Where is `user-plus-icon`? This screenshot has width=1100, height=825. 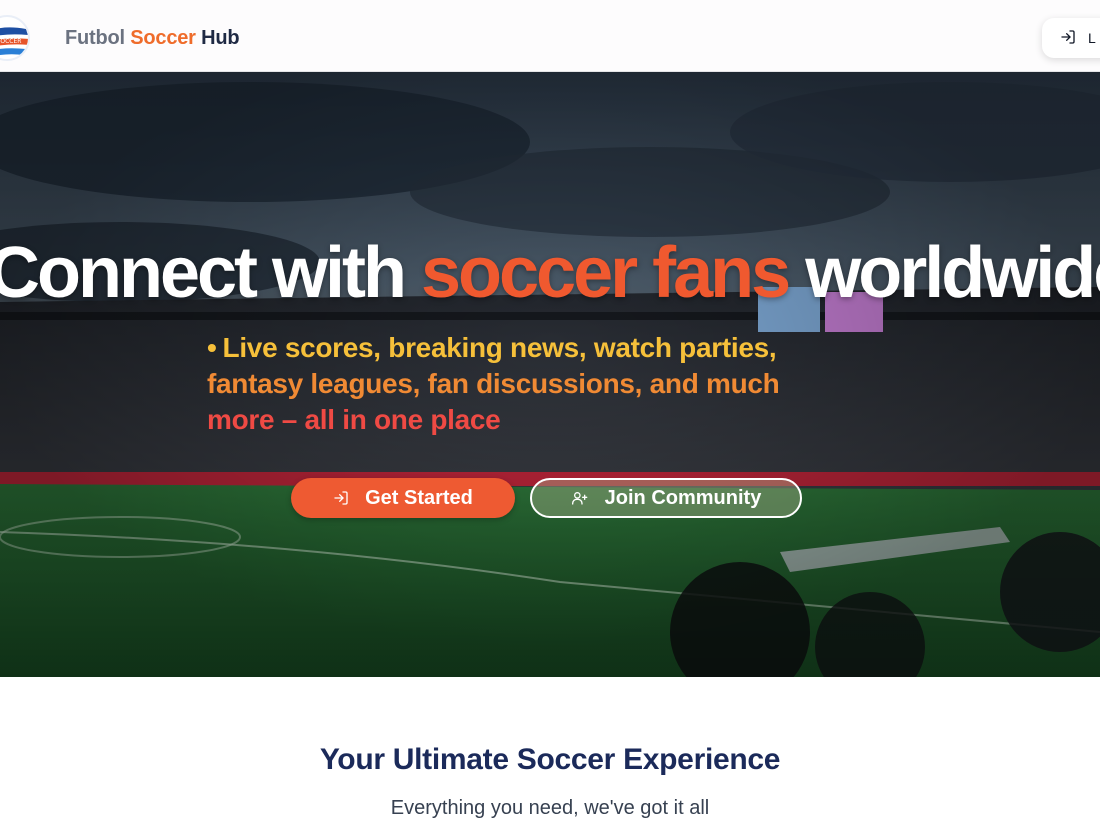
user-plus-icon is located at coordinates (580, 498).